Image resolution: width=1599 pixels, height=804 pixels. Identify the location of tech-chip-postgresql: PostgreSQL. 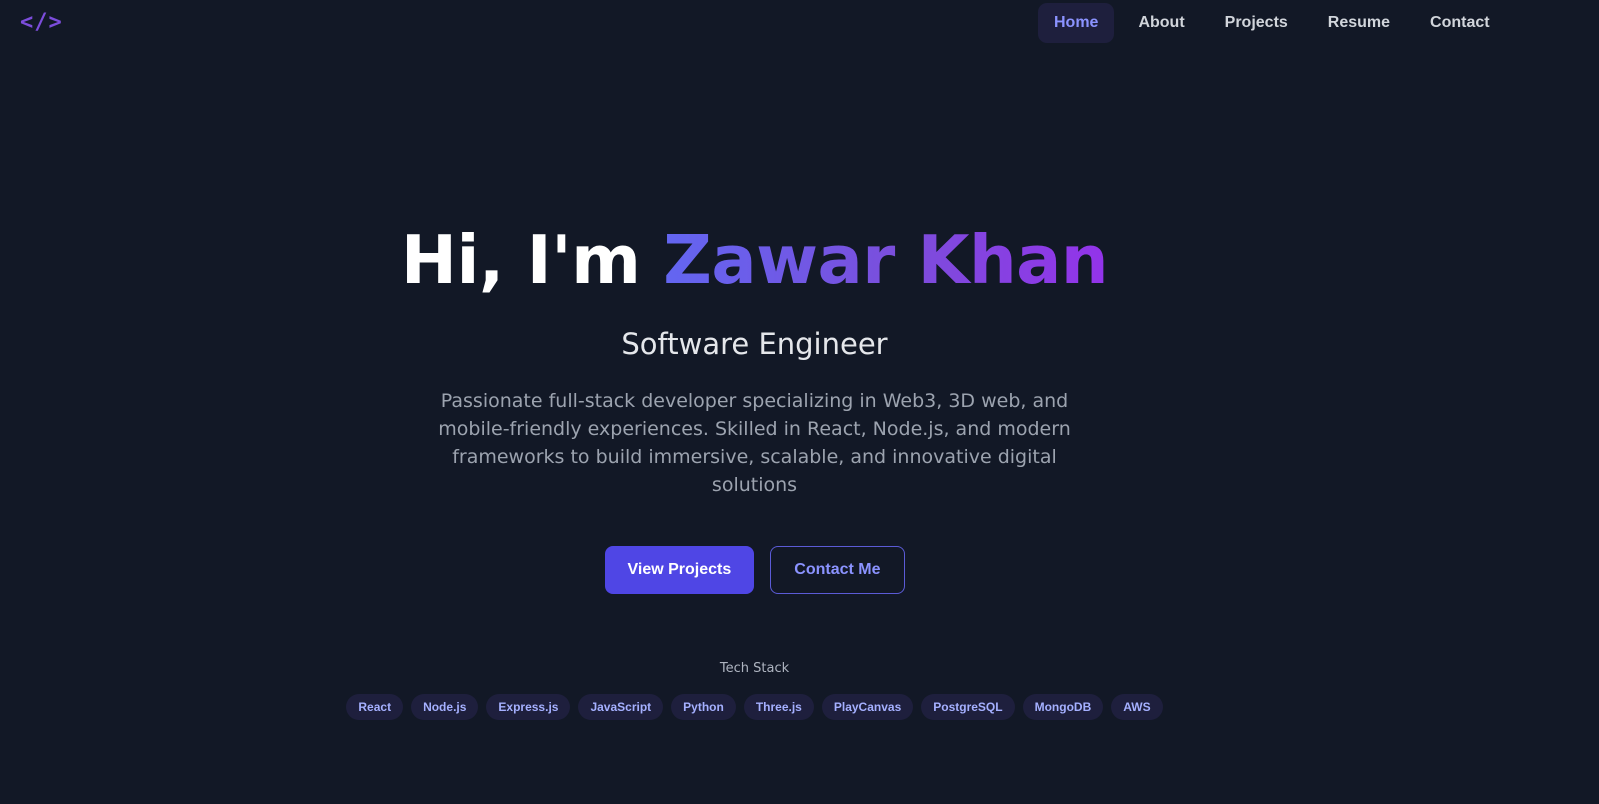
(968, 707).